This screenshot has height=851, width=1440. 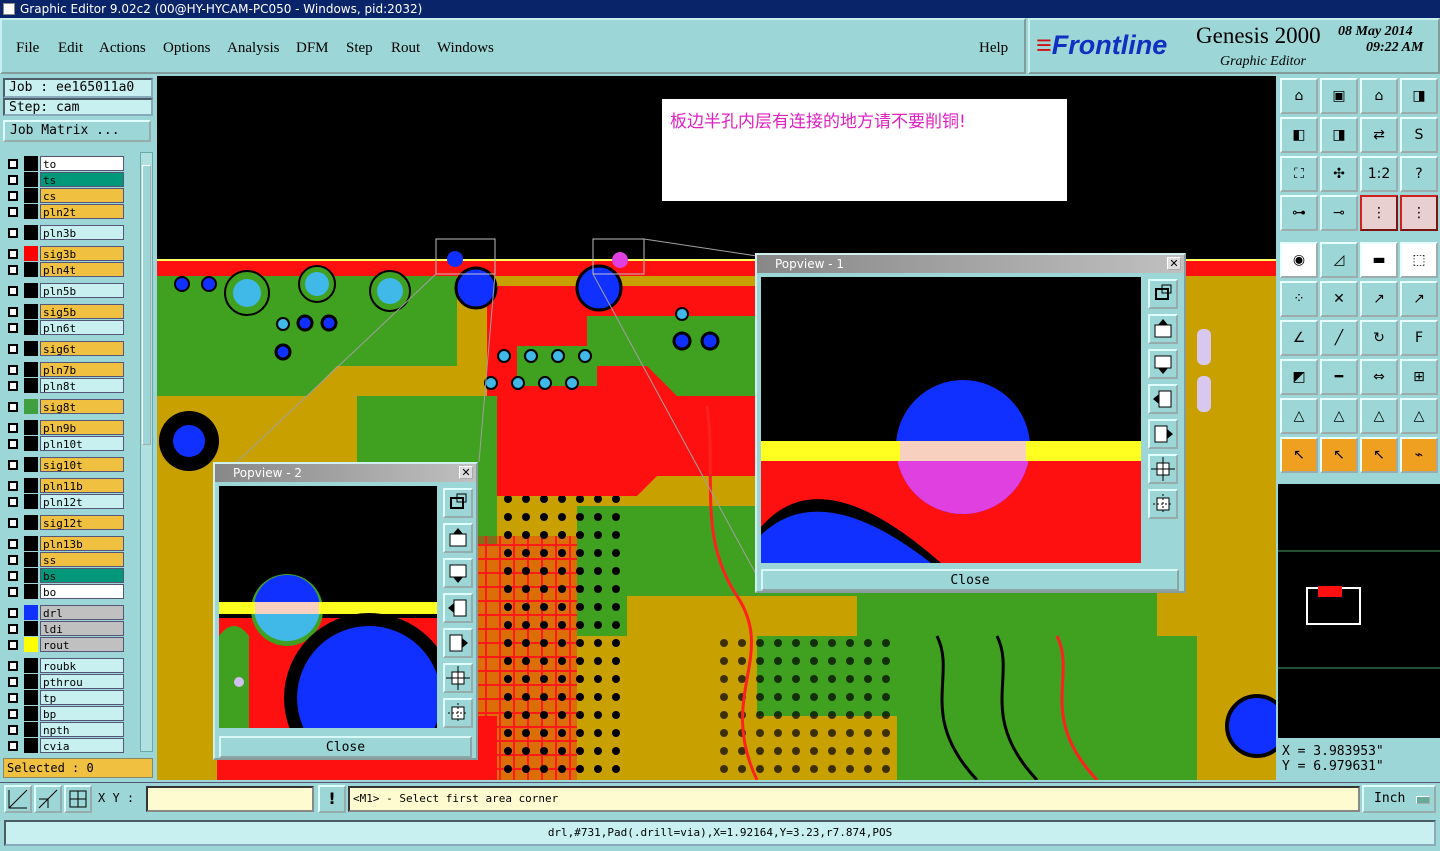 I want to click on layer-row-cs: cs, so click(x=65, y=195).